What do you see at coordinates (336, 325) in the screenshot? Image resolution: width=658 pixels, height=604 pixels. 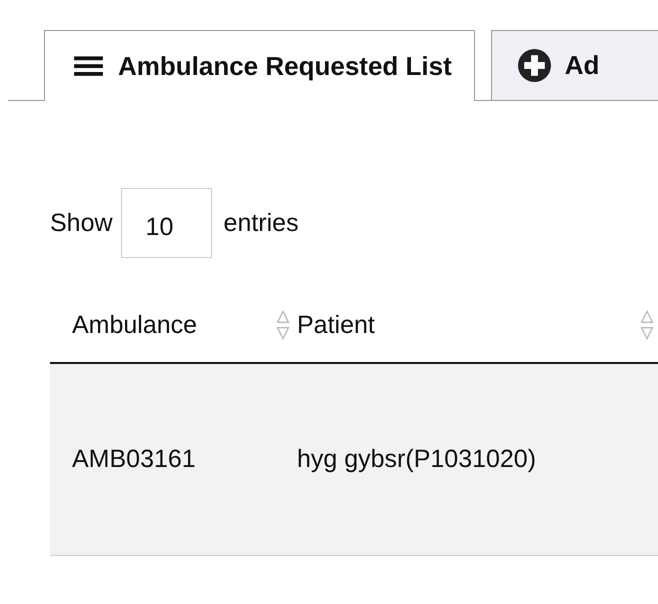 I see `column-header: Patient` at bounding box center [336, 325].